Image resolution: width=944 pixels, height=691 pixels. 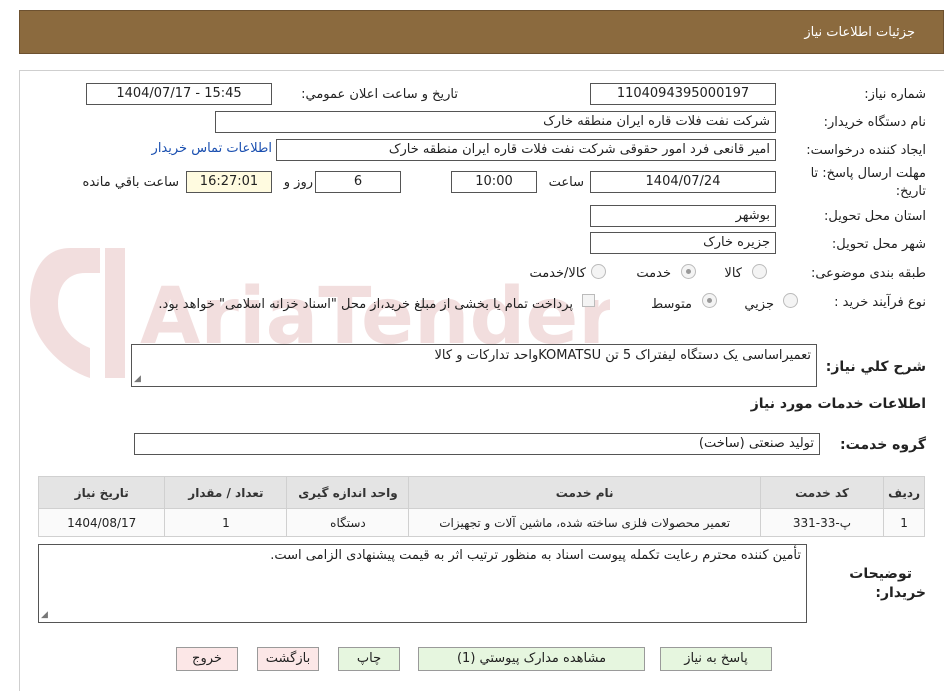 What do you see at coordinates (179, 94) in the screenshot?
I see `announce-date-field: 1404/07/17 - 15:45` at bounding box center [179, 94].